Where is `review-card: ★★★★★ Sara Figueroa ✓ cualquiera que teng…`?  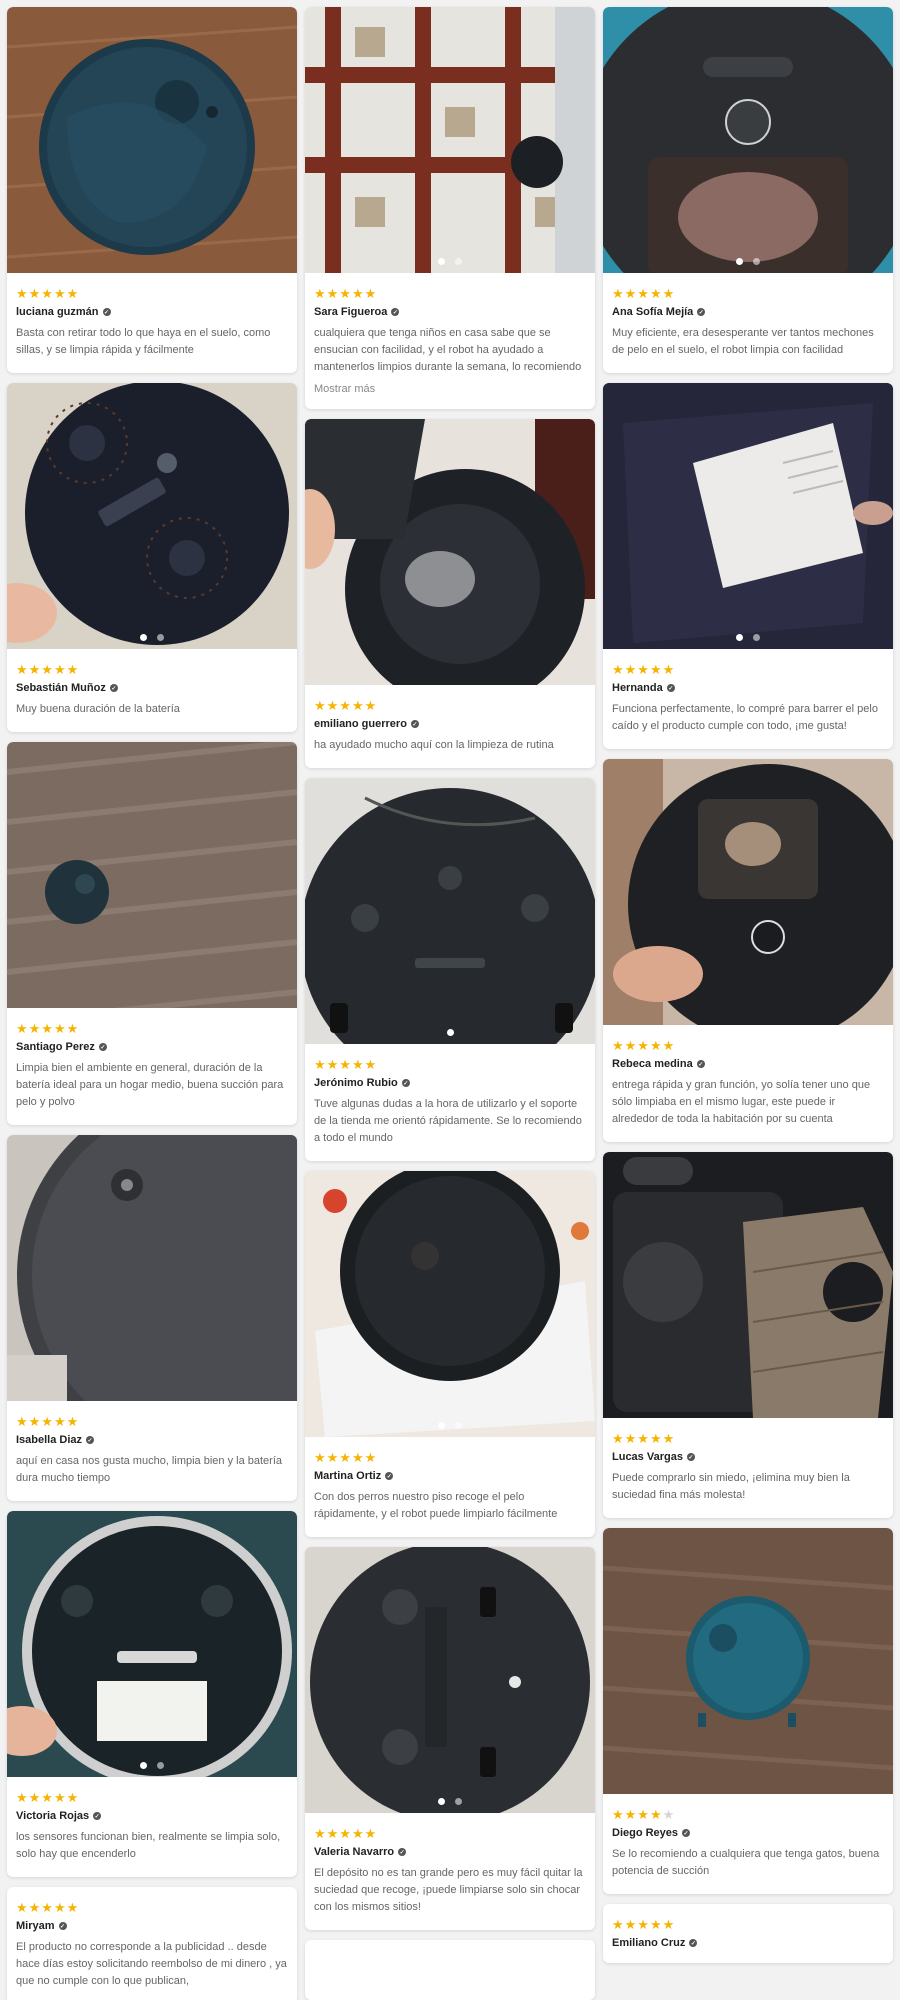
review-card: ★★★★★ Sara Figueroa ✓ cualquiera que teng… is located at coordinates (450, 208).